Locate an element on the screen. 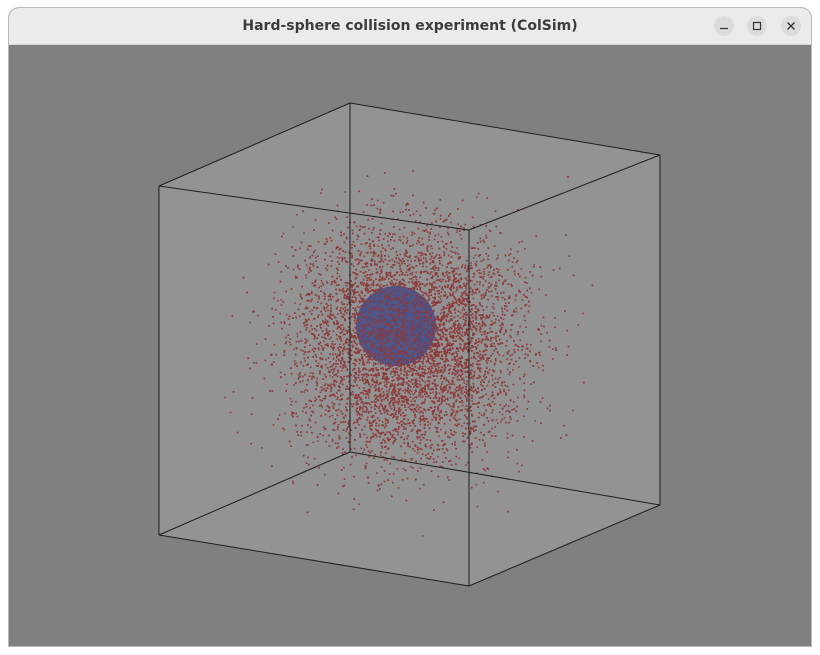 The image size is (820, 655). close-button is located at coordinates (791, 26).